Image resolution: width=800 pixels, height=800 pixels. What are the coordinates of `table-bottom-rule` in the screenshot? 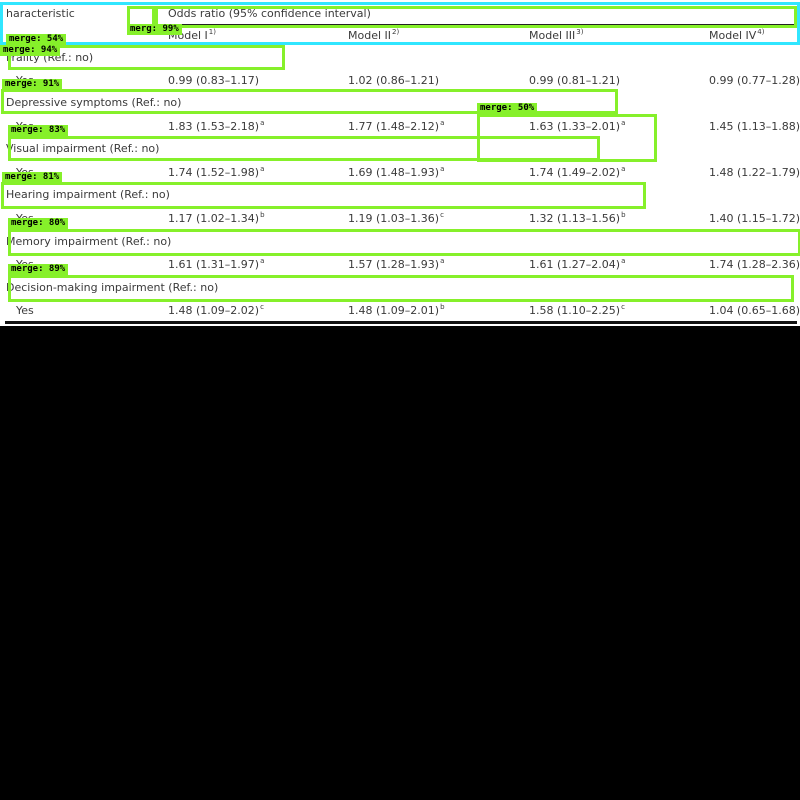 It's located at (401, 322).